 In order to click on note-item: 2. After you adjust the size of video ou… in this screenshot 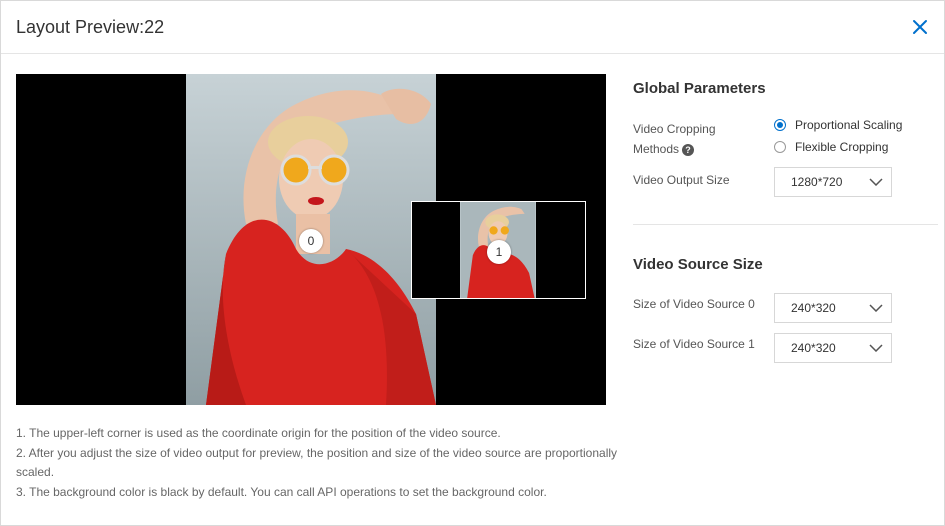, I will do `click(317, 462)`.